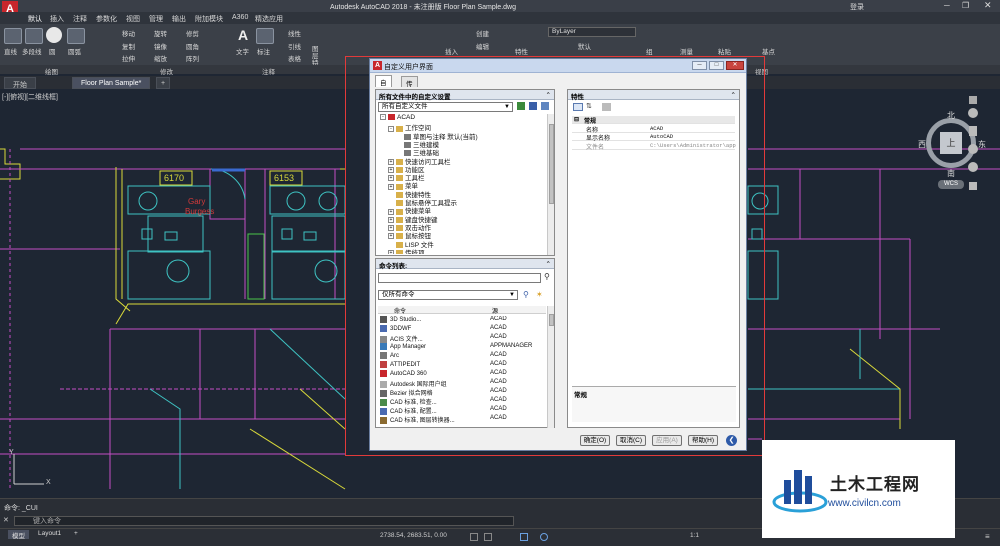 This screenshot has width=1000, height=546. What do you see at coordinates (32, 51) in the screenshot?
I see `ribbon-polyline: 多段线` at bounding box center [32, 51].